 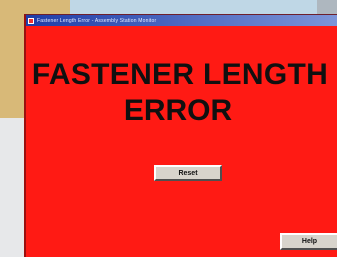 I want to click on help-button: Help, so click(x=308, y=241).